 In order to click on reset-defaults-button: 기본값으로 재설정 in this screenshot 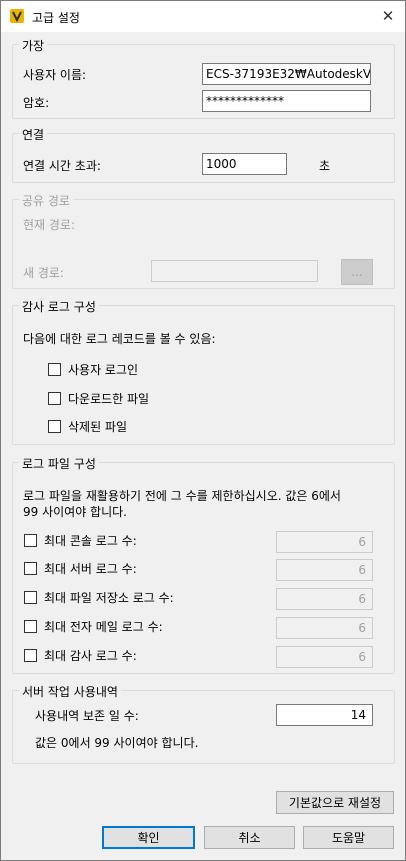, I will do `click(335, 802)`.